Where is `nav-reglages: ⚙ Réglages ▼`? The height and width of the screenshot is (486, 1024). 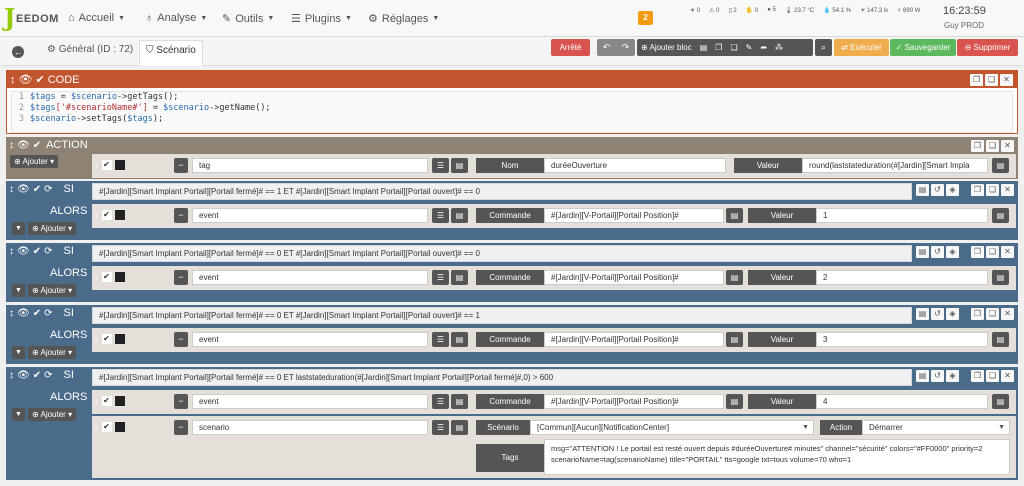 nav-reglages: ⚙ Réglages ▼ is located at coordinates (403, 19).